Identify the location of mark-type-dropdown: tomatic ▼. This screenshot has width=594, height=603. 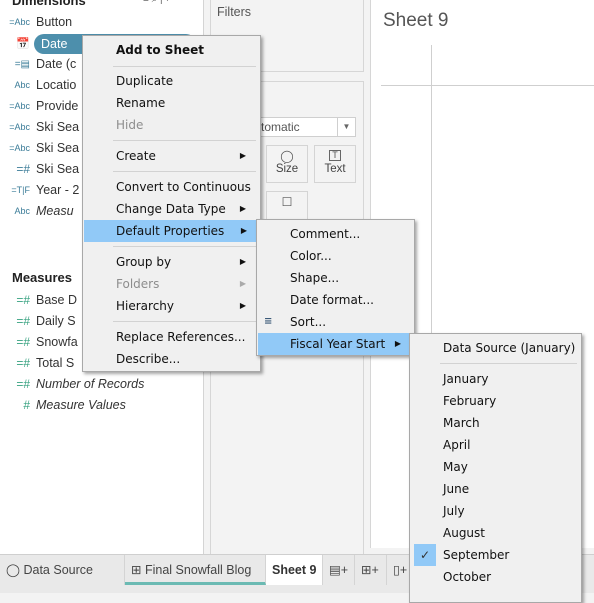
(306, 127).